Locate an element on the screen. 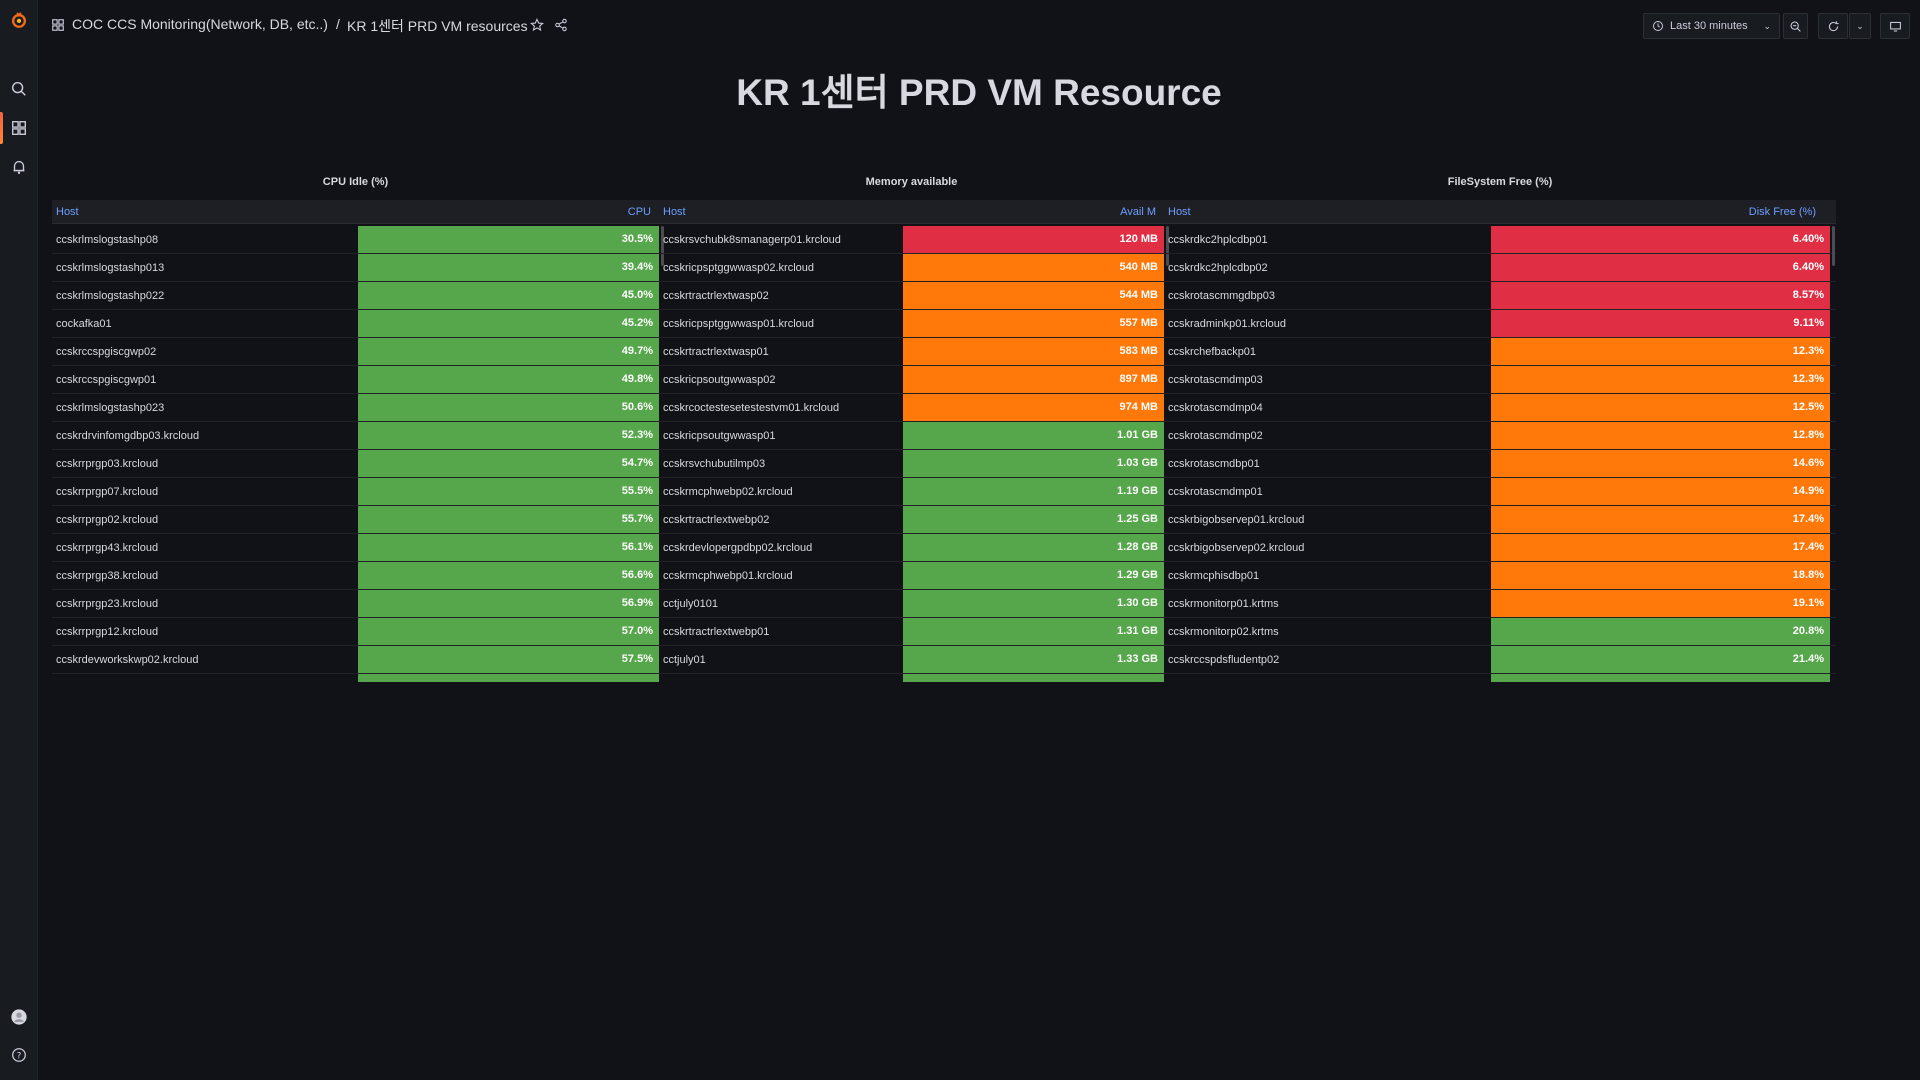  help-icon: ? is located at coordinates (19, 1055).